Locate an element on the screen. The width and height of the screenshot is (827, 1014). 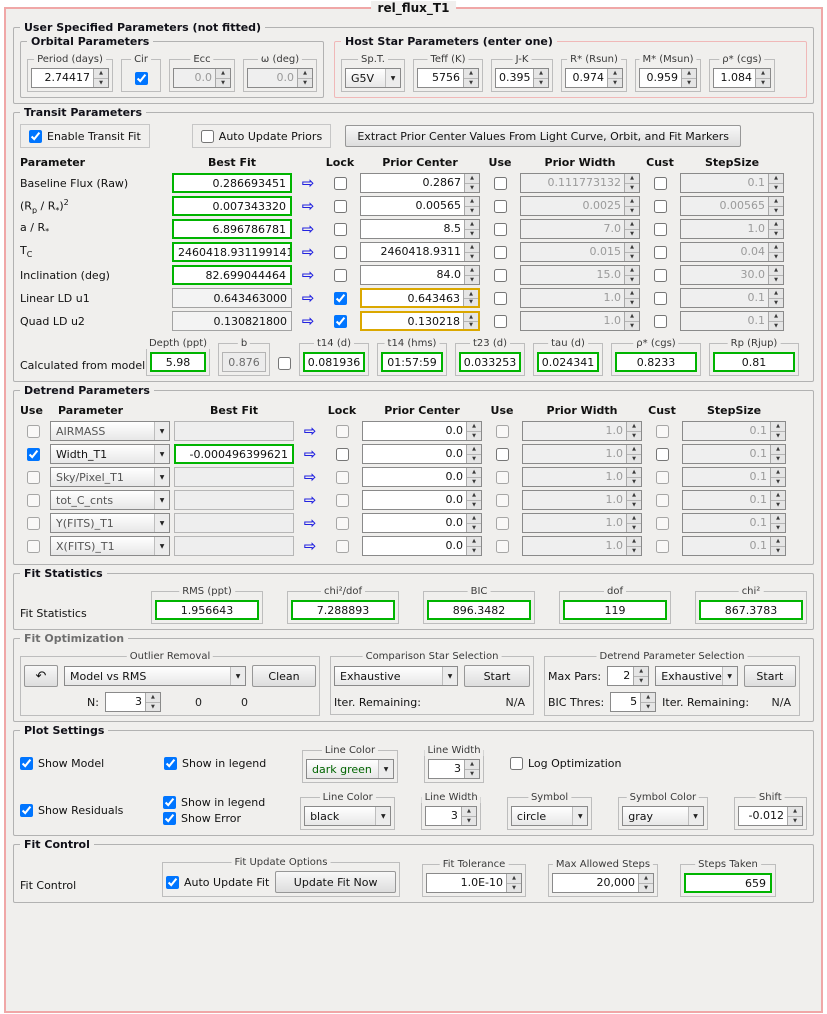
symbol-color-dropdown: gray is located at coordinates (663, 816).